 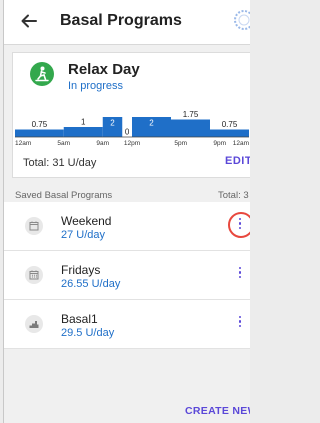 I want to click on bar-label: 1, so click(x=83, y=122).